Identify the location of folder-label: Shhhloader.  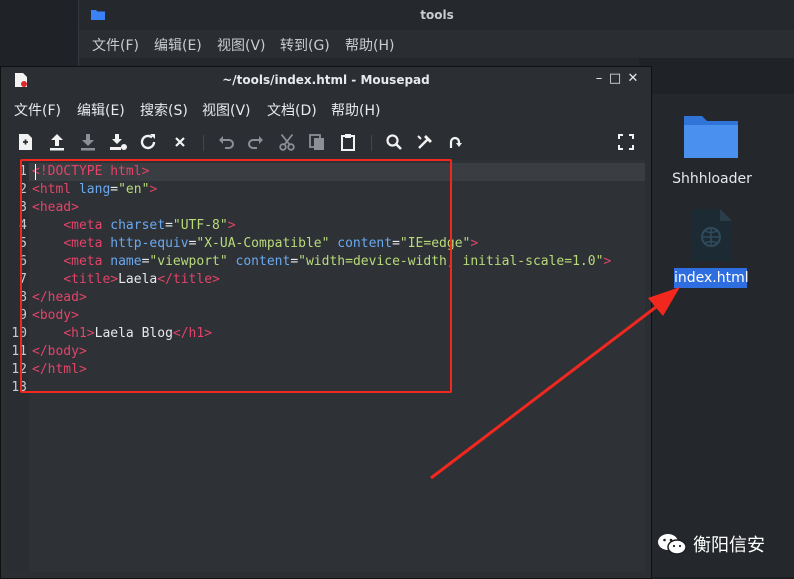
(712, 179).